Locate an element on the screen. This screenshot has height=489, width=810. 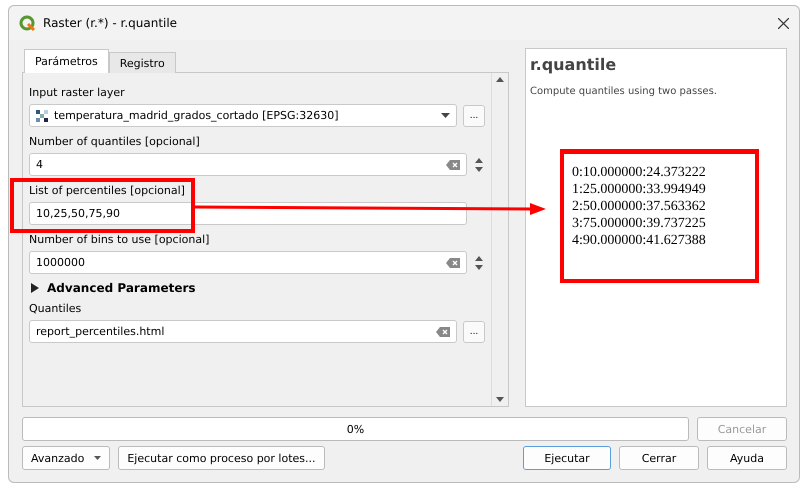
field-label: Number of quantiles [opcional] is located at coordinates (114, 142).